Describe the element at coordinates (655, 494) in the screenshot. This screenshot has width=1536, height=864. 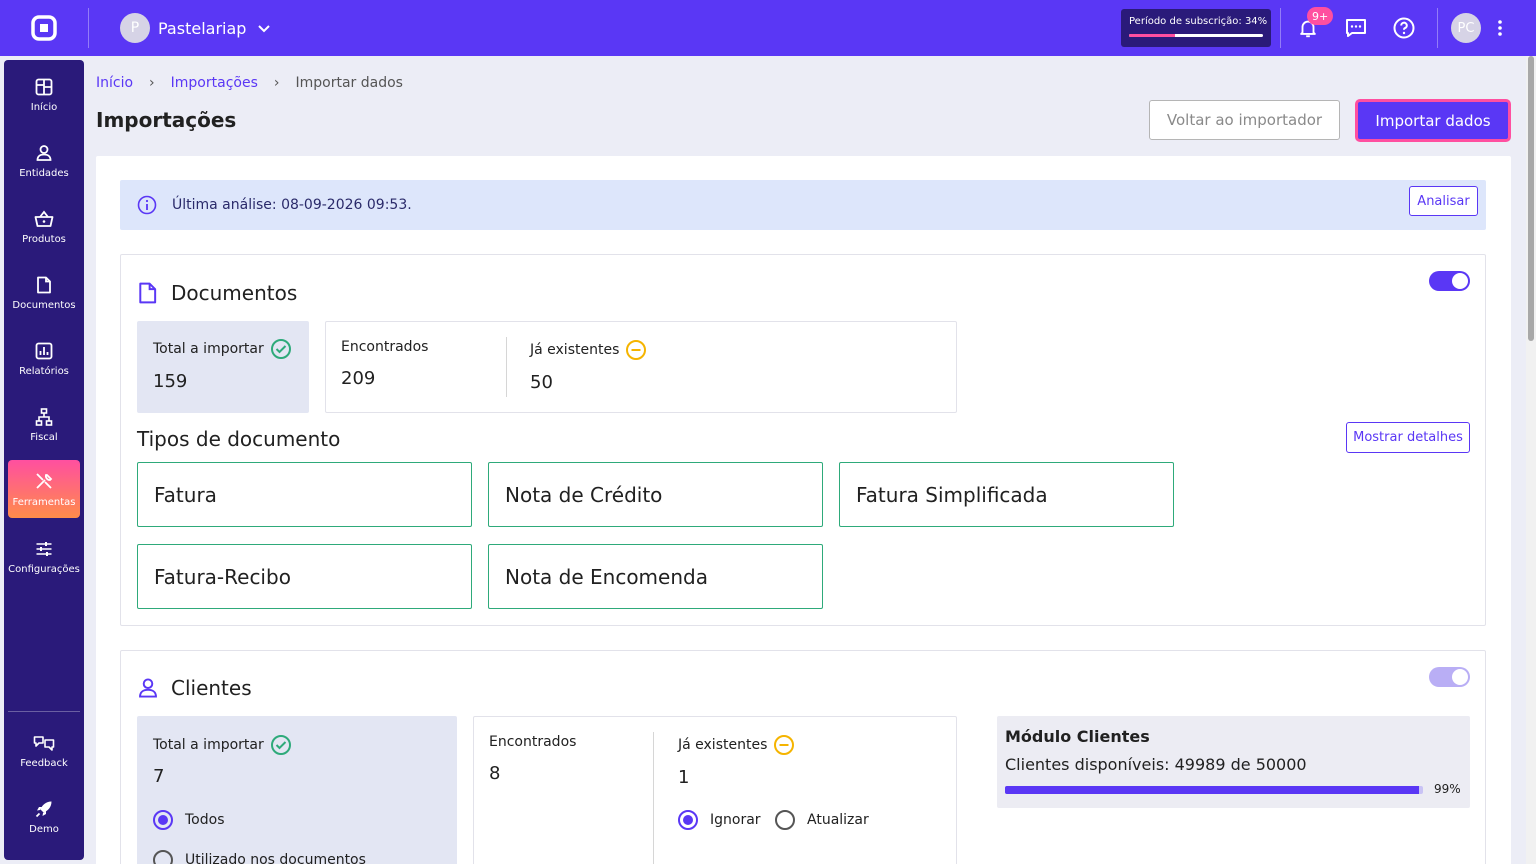
I see `doc-type-card: Nota de Crédito` at that location.